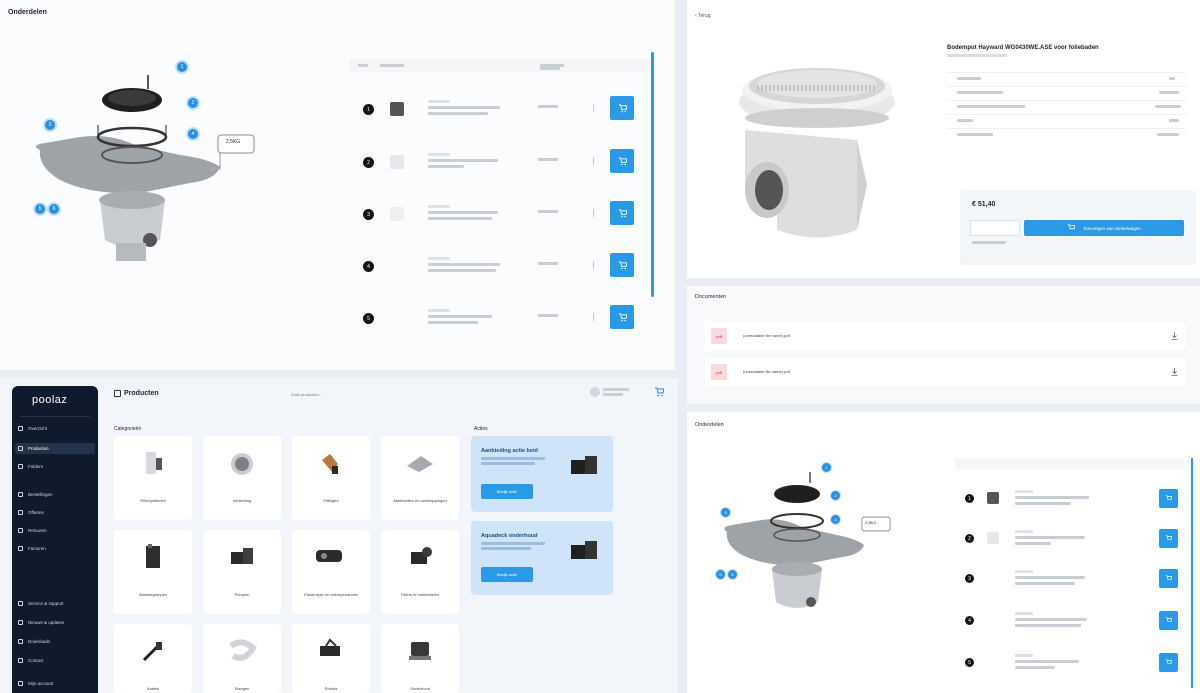  What do you see at coordinates (37, 548) in the screenshot?
I see `sidebar-item-label: Facturen` at bounding box center [37, 548].